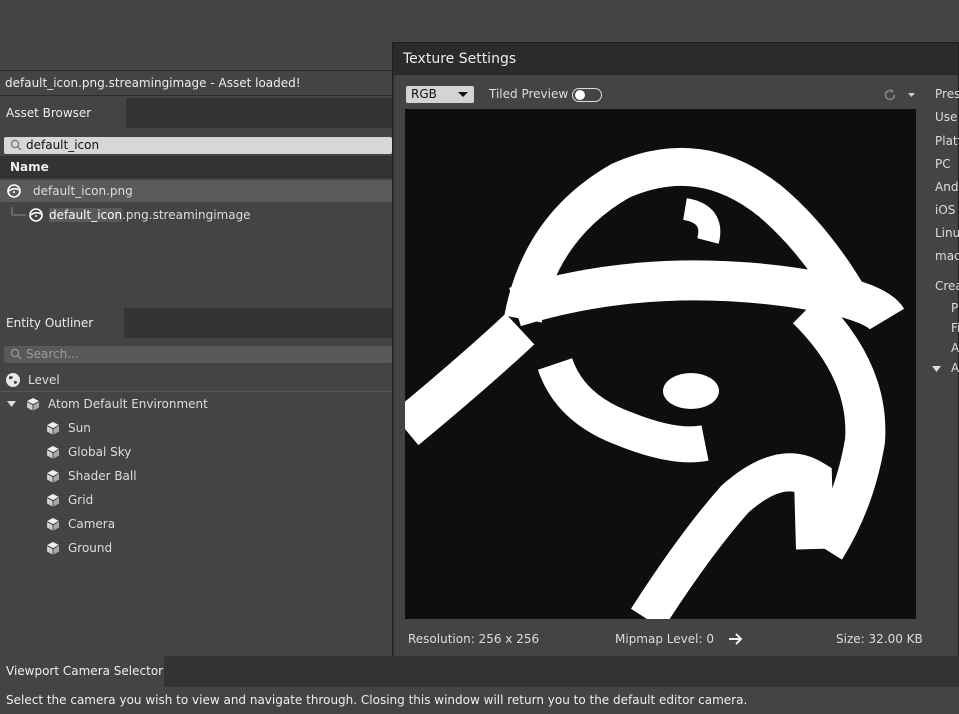  Describe the element at coordinates (13, 380) in the screenshot. I see `globe-icon` at that location.